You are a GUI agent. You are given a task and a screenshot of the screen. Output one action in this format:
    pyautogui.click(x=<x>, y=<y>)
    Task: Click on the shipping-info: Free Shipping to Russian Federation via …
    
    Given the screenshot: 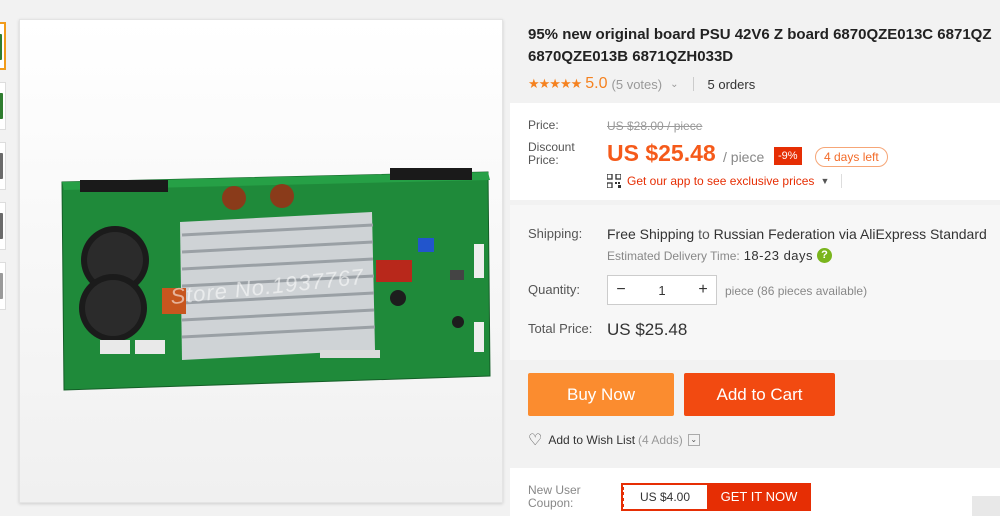 What is the action you would take?
    pyautogui.click(x=797, y=234)
    